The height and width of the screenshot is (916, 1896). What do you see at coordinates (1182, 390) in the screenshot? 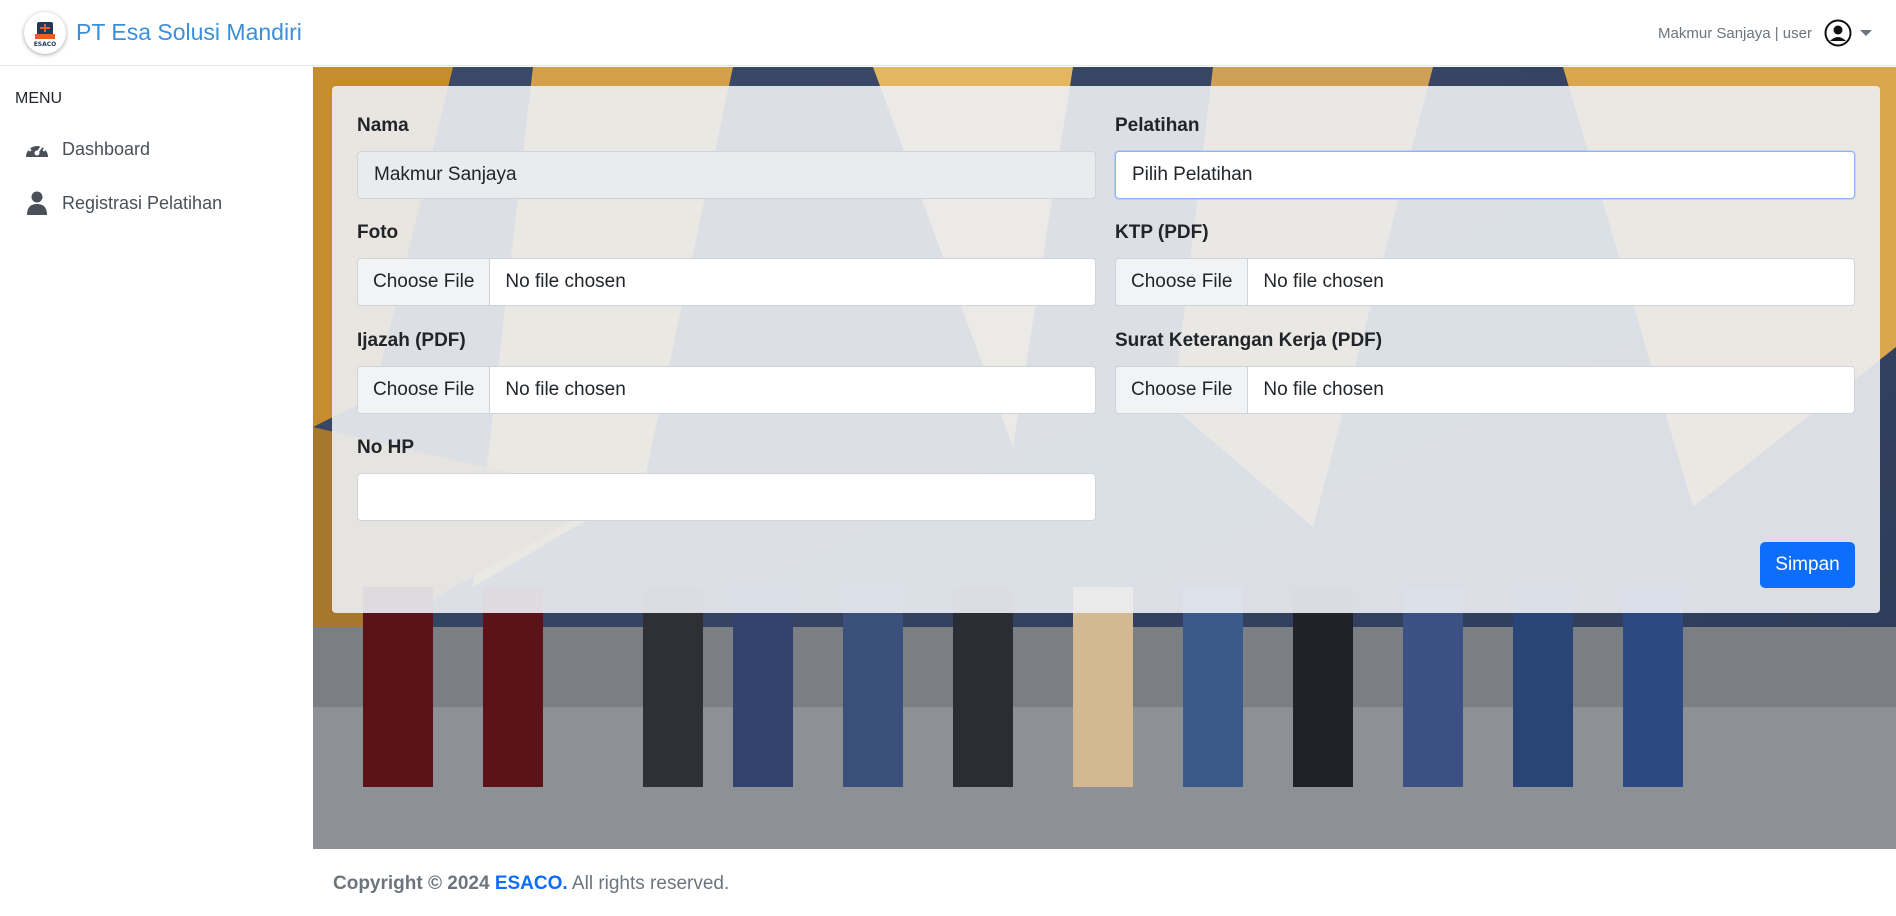
I see `surat-choose-file-button: Choose File` at bounding box center [1182, 390].